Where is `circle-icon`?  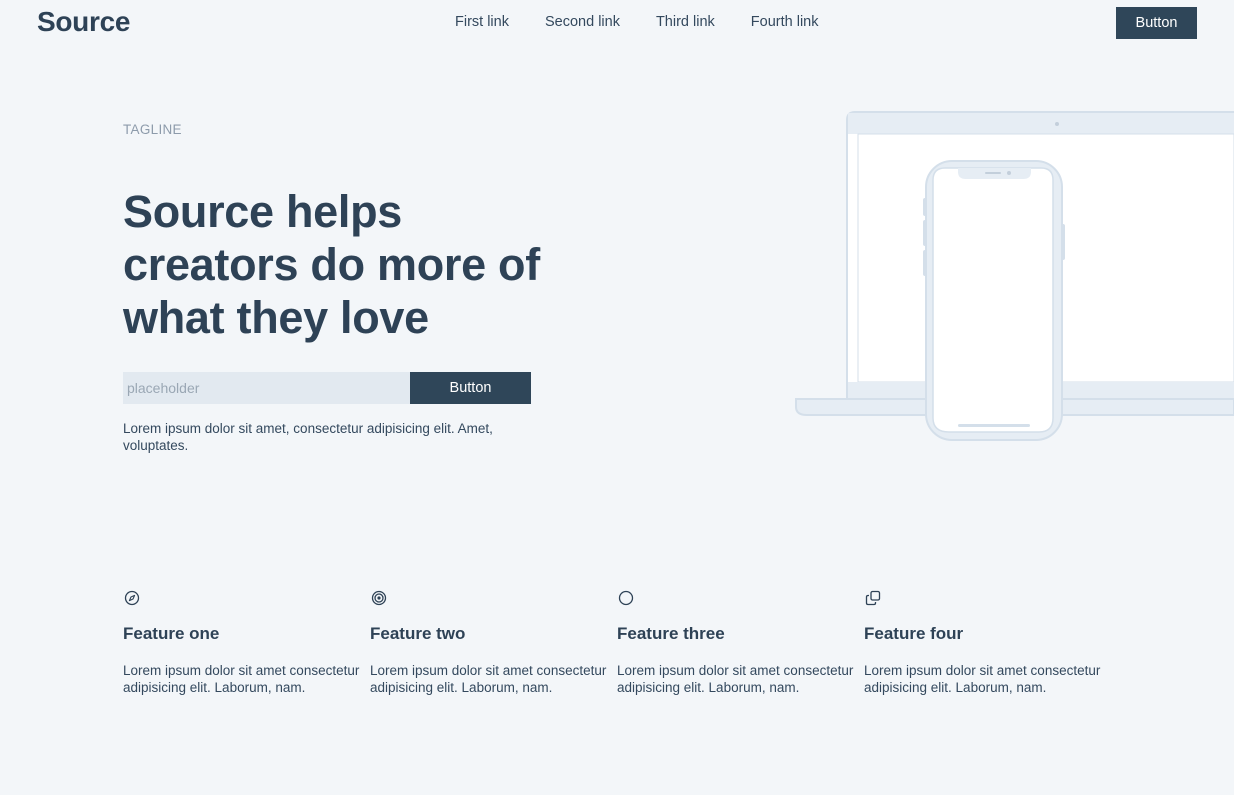 circle-icon is located at coordinates (626, 598).